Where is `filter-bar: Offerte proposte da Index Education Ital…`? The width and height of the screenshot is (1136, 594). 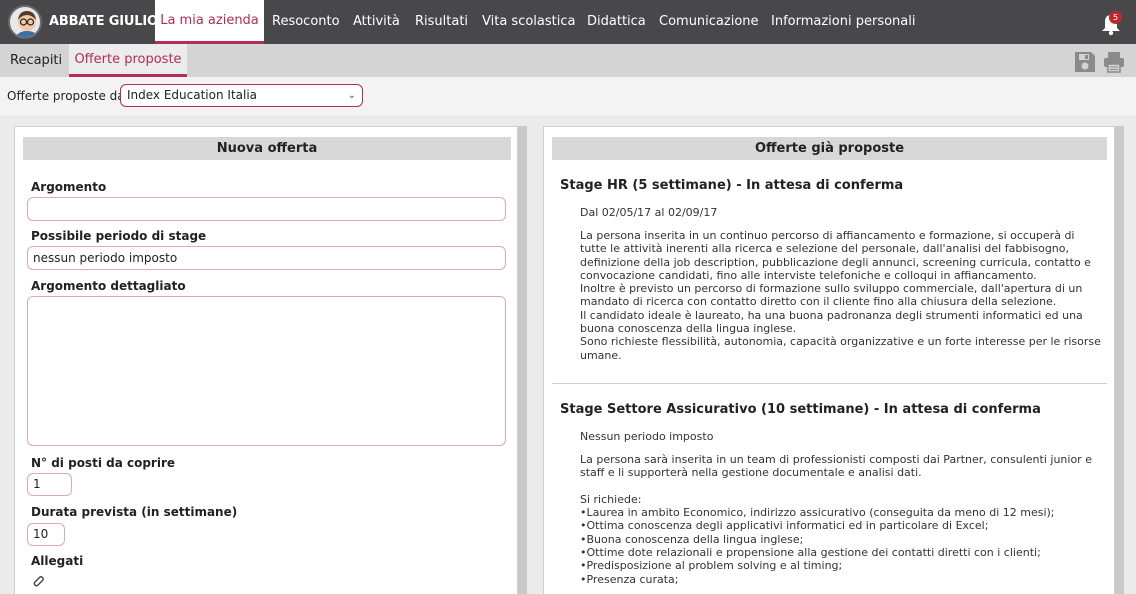
filter-bar: Offerte proposte da Index Education Ital… is located at coordinates (568, 96).